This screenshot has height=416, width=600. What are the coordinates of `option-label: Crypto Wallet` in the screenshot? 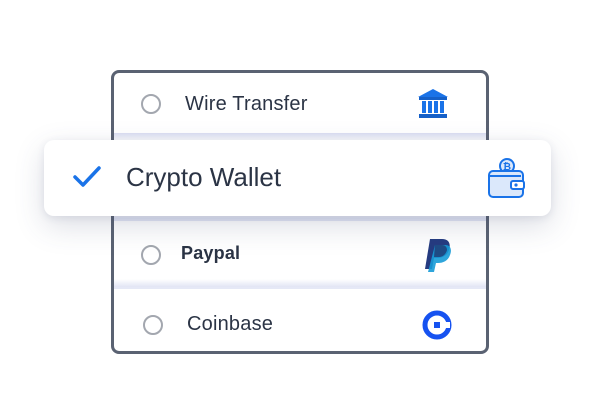 It's located at (204, 177).